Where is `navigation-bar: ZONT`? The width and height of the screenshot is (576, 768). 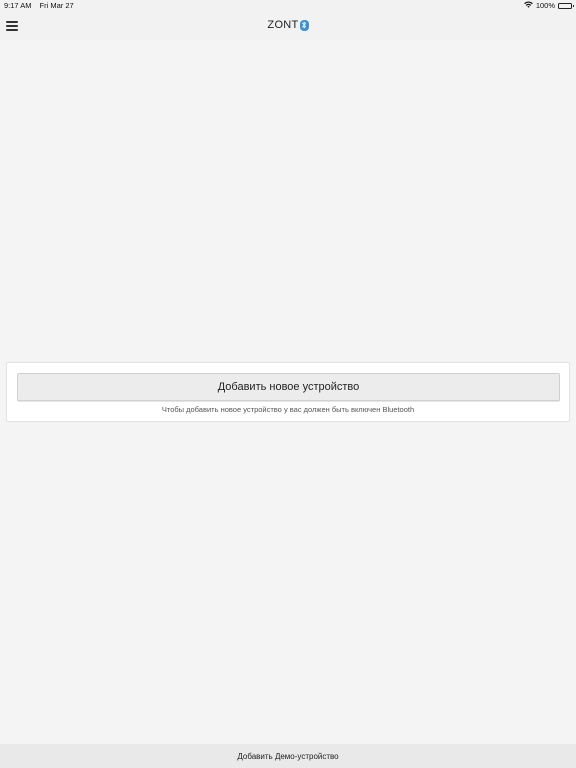 navigation-bar: ZONT is located at coordinates (288, 26).